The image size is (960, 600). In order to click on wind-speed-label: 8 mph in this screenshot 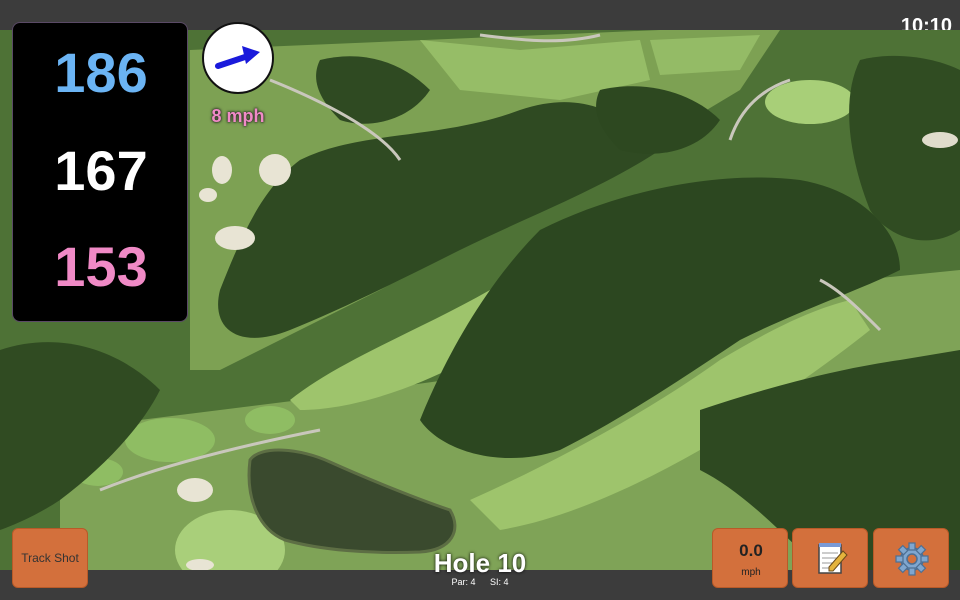, I will do `click(238, 116)`.